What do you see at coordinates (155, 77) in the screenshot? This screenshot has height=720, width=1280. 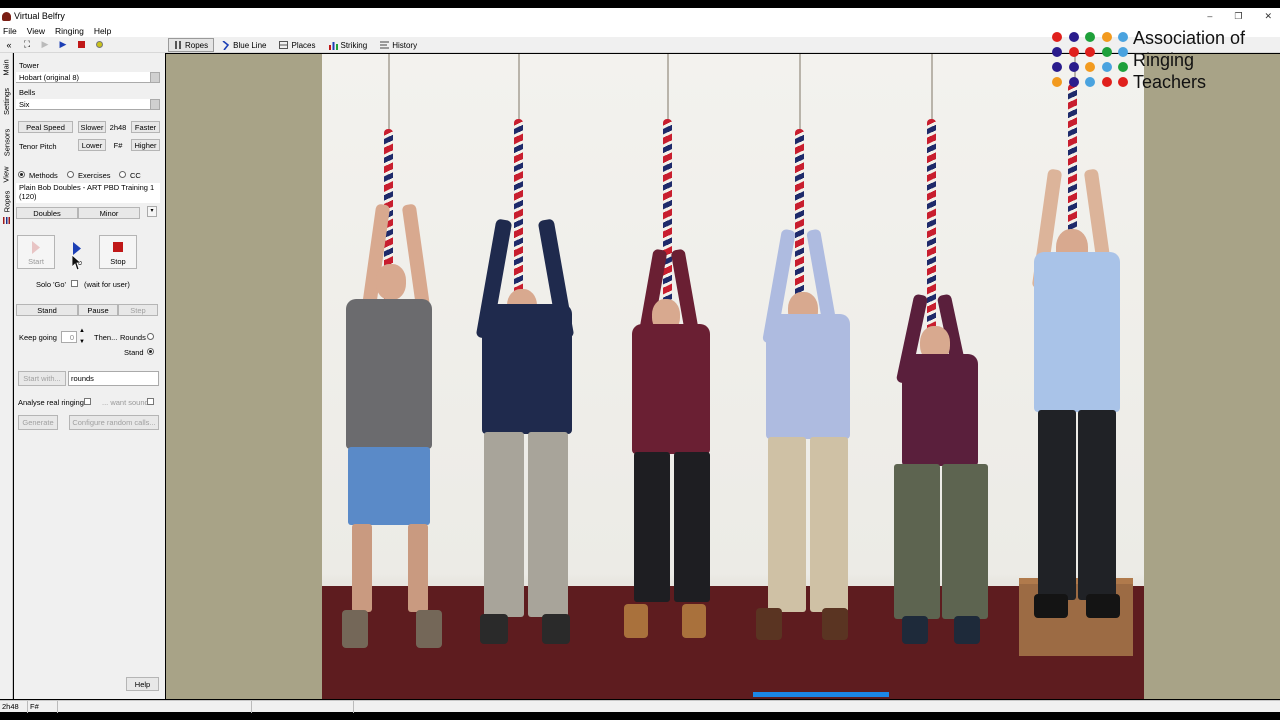 I see `tower-dropdown-icon` at bounding box center [155, 77].